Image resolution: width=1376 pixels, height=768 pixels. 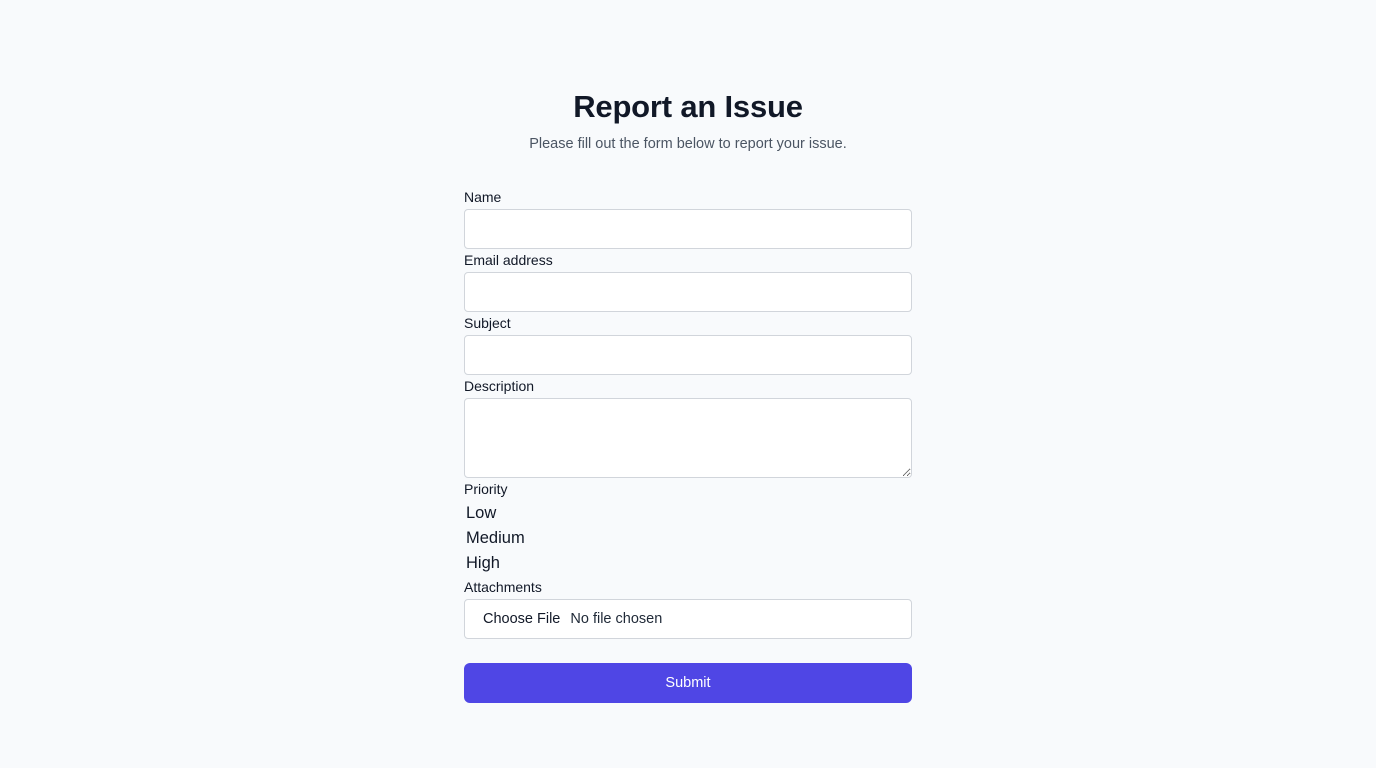 I want to click on priority-field-group: Priority Low Medium High, so click(x=494, y=527).